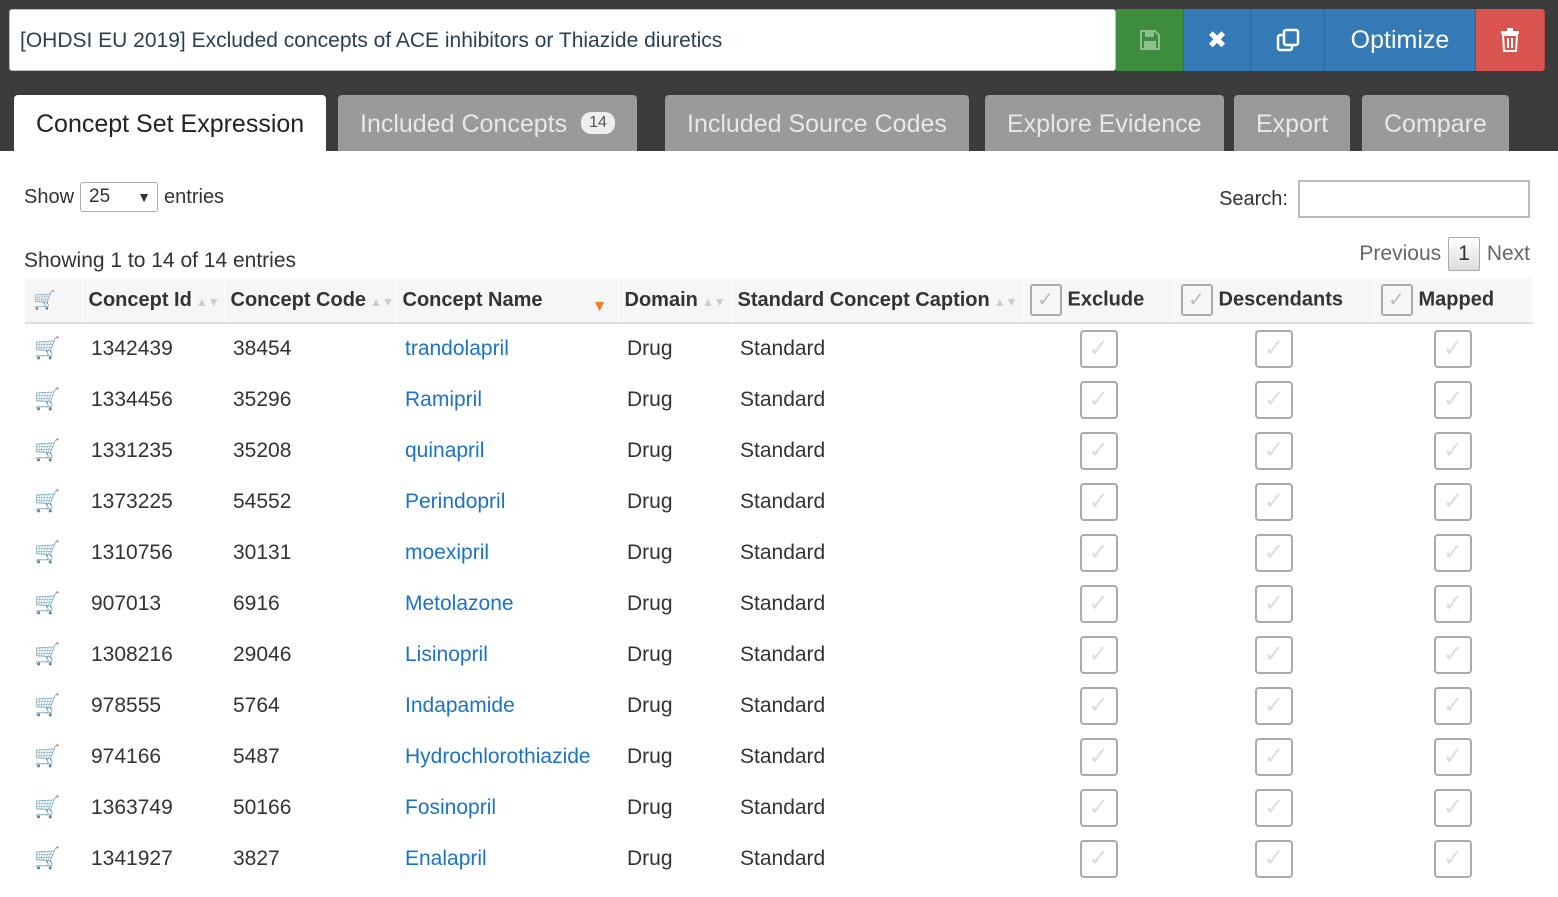 The width and height of the screenshot is (1558, 897). I want to click on tab-included-source-codes: Included Source Codes, so click(817, 123).